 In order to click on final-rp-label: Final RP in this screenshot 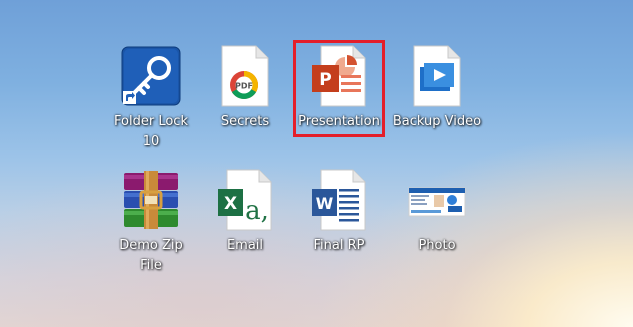, I will do `click(339, 245)`.